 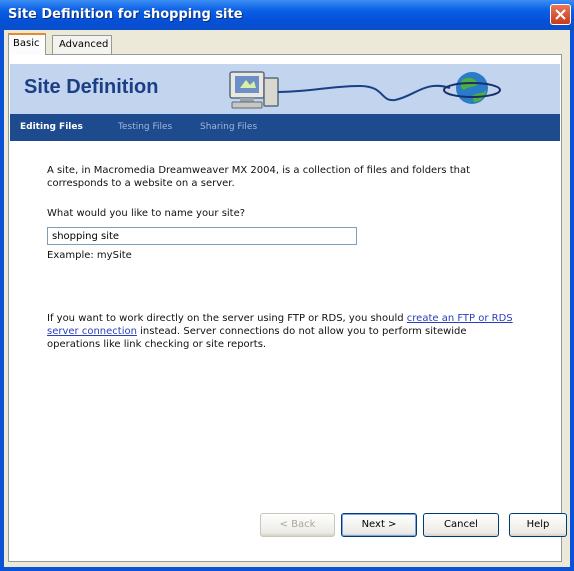 I want to click on wizard-banner: Site Definition, so click(x=285, y=89).